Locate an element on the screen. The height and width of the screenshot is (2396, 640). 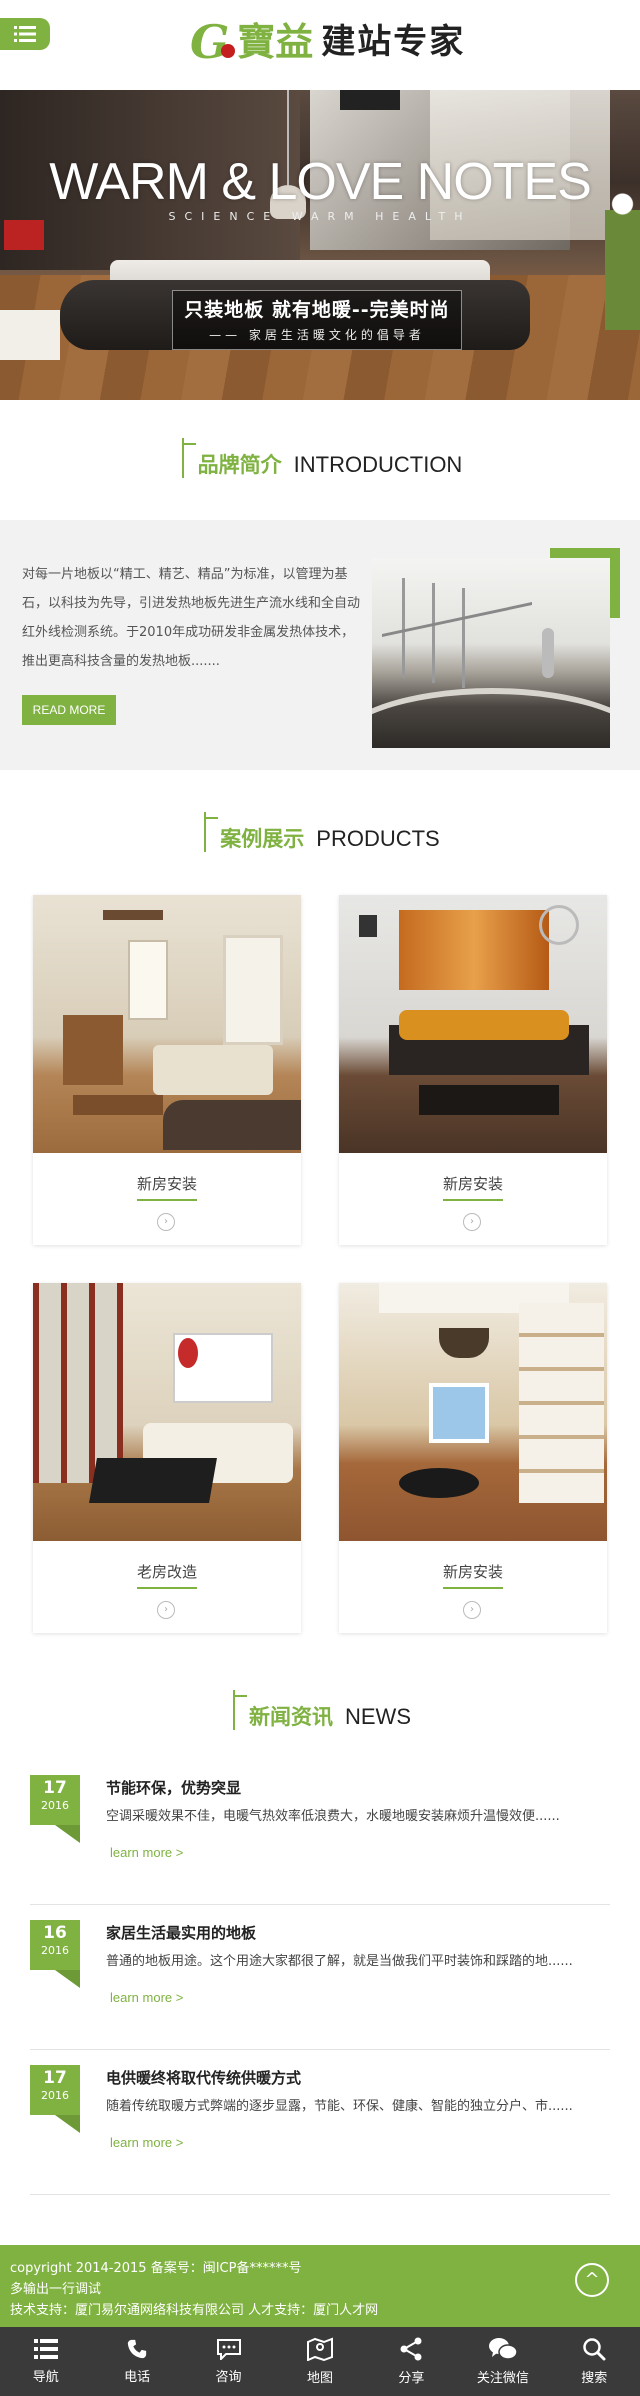
intro-heading-en: INTRODUCTION is located at coordinates (378, 464).